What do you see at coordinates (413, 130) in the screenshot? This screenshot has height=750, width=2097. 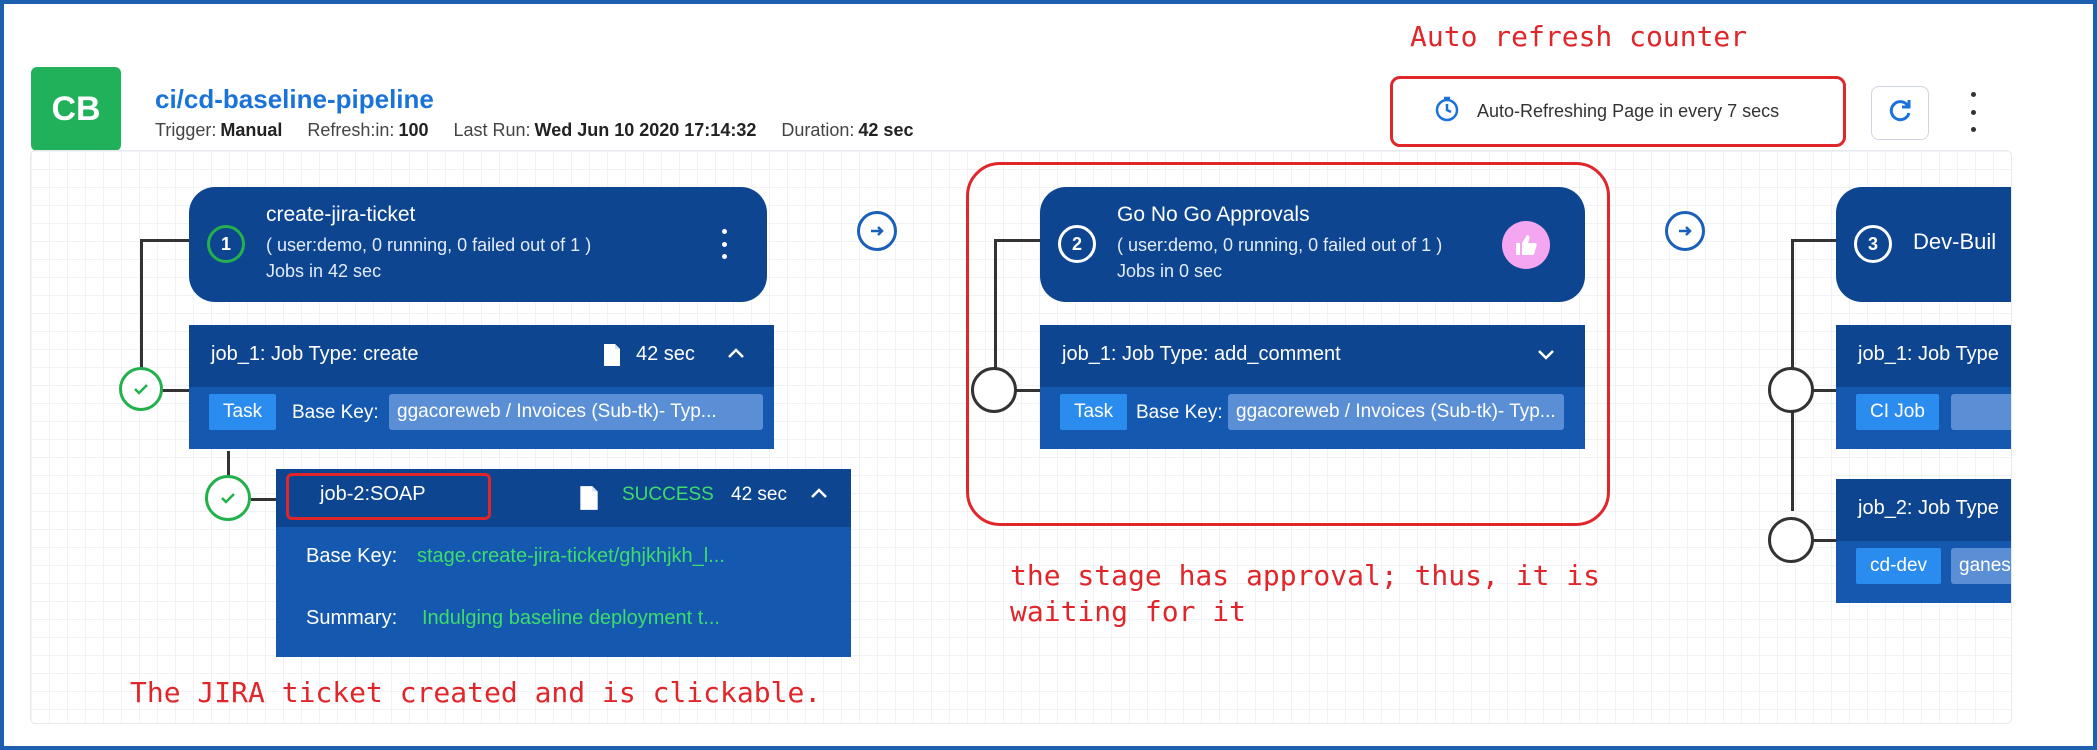 I see `refresh-value: 100` at bounding box center [413, 130].